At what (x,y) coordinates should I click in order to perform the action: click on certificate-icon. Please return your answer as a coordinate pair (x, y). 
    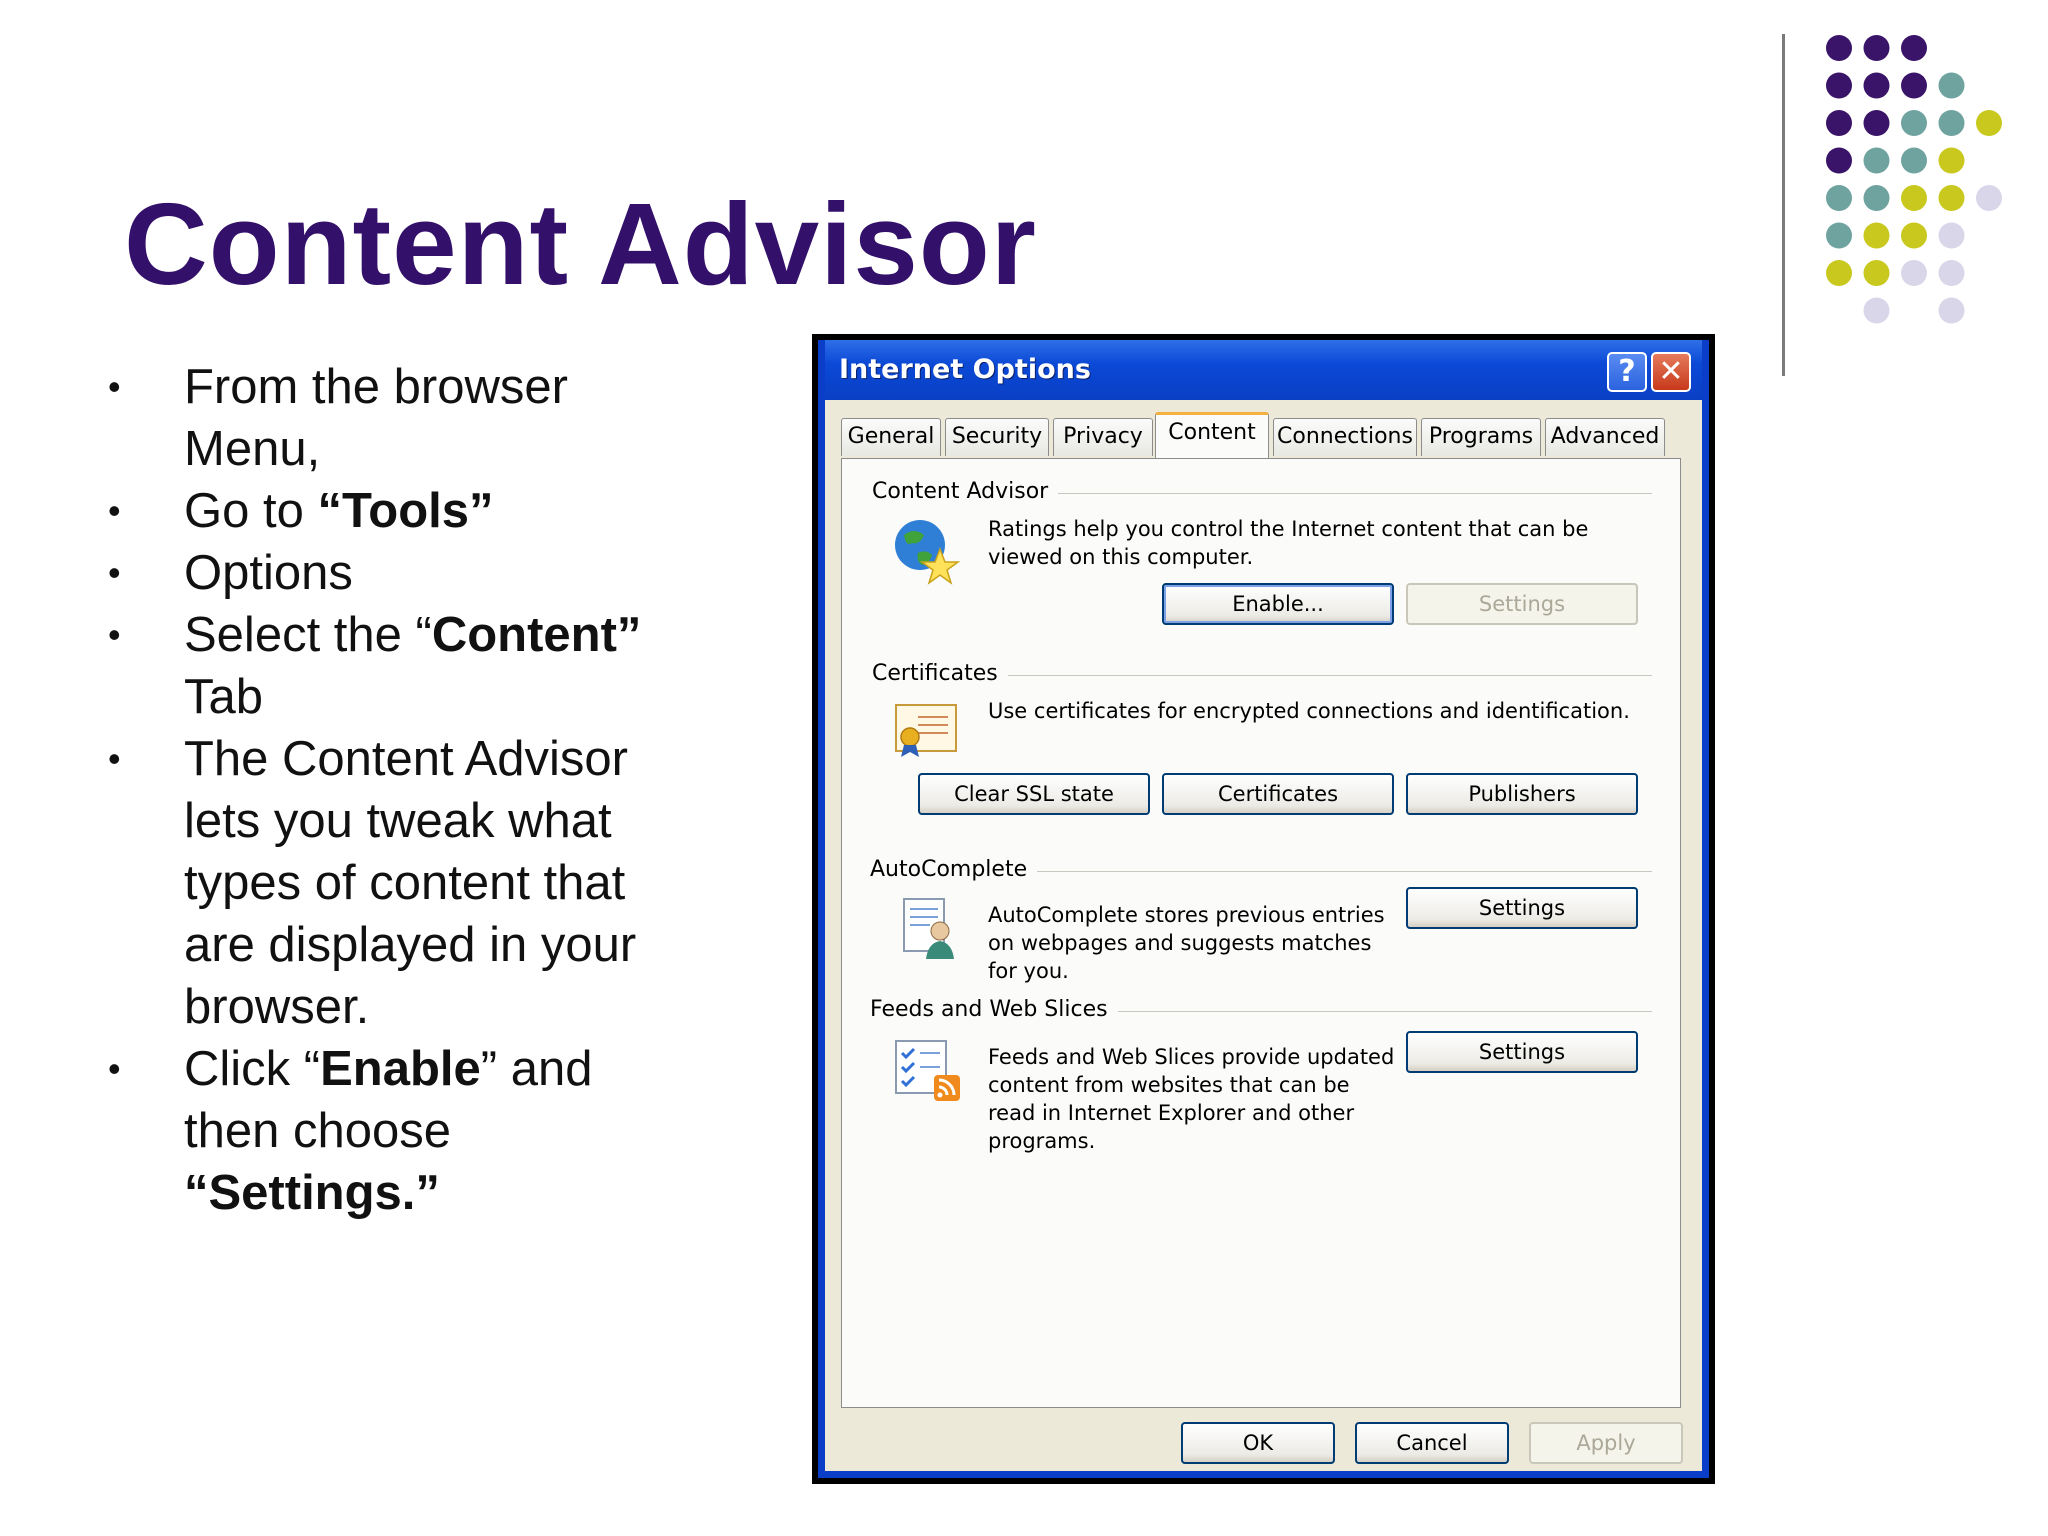
    Looking at the image, I should click on (926, 730).